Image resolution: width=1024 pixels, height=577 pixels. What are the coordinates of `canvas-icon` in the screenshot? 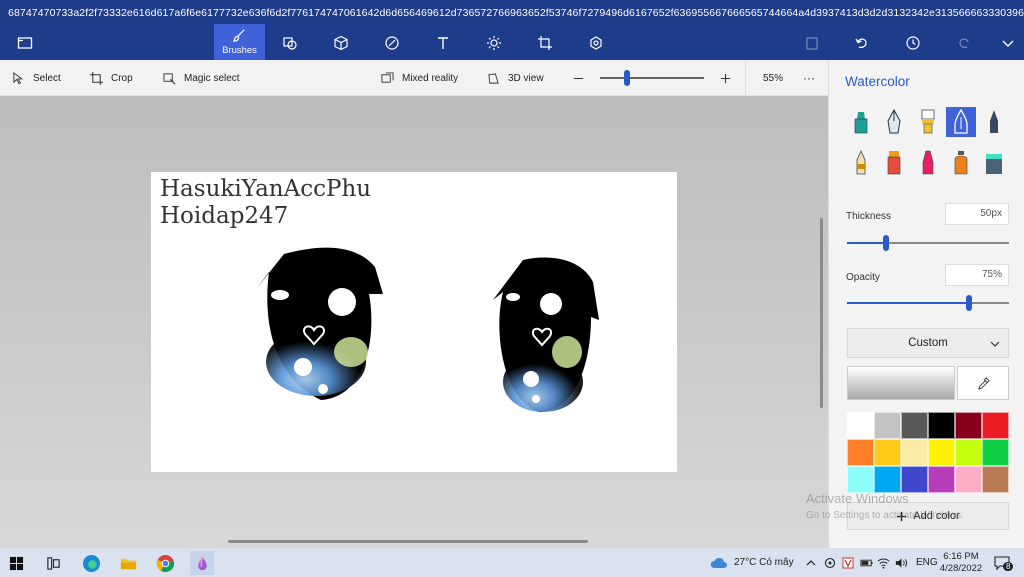 It's located at (545, 43).